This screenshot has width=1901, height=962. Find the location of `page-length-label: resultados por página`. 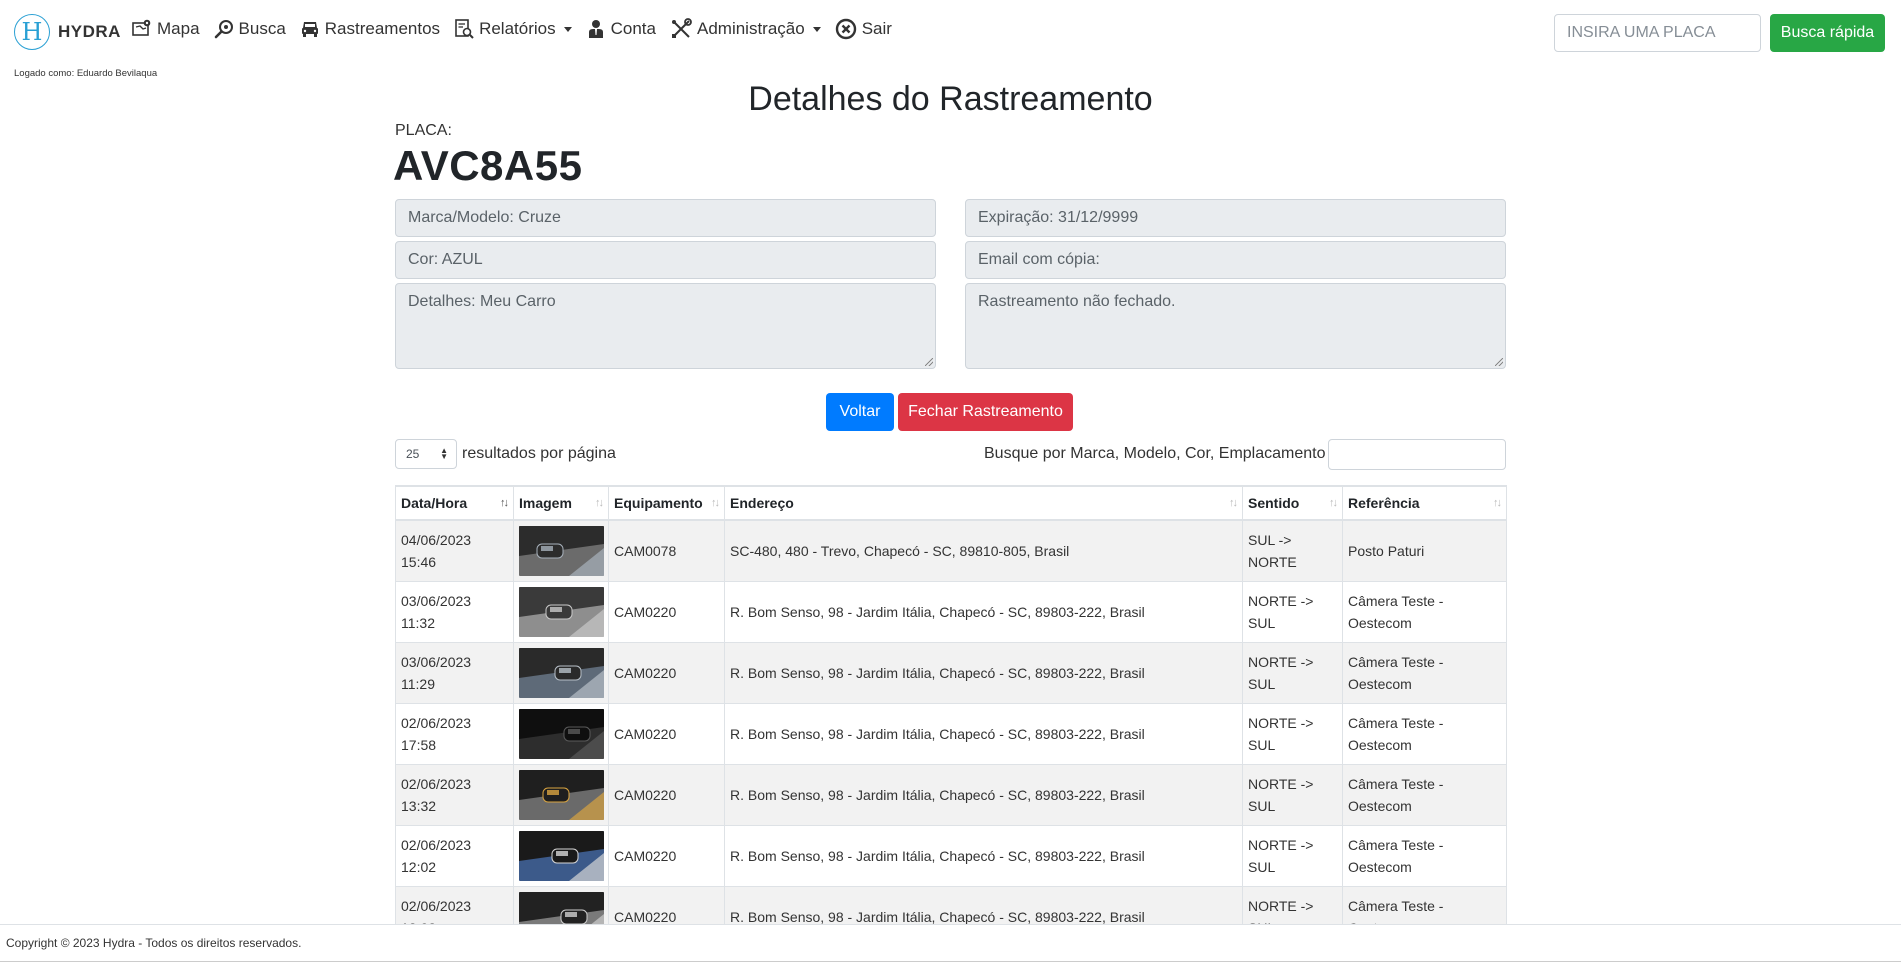

page-length-label: resultados por página is located at coordinates (539, 453).